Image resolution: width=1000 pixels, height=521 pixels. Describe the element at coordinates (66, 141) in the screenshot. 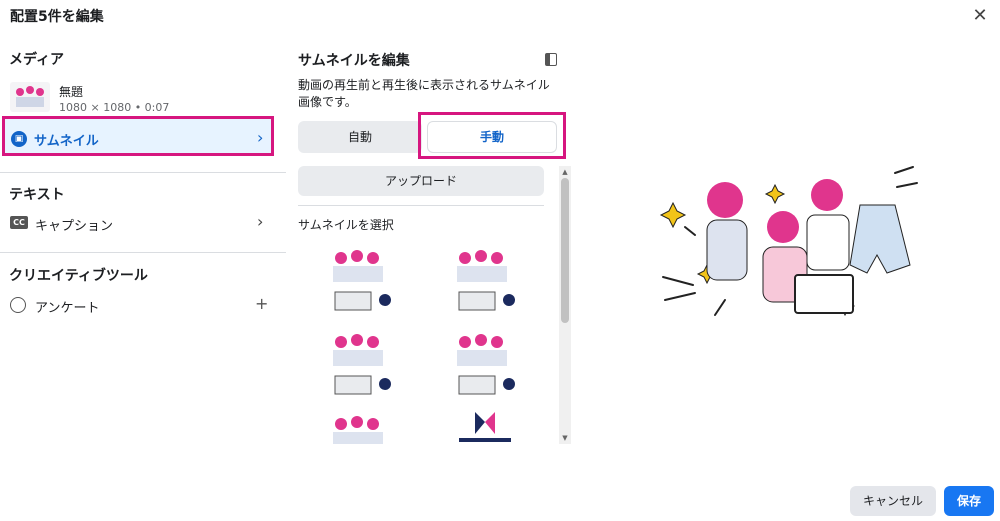

I see `sidebar-item-thumbnail-label: サムネイル` at that location.